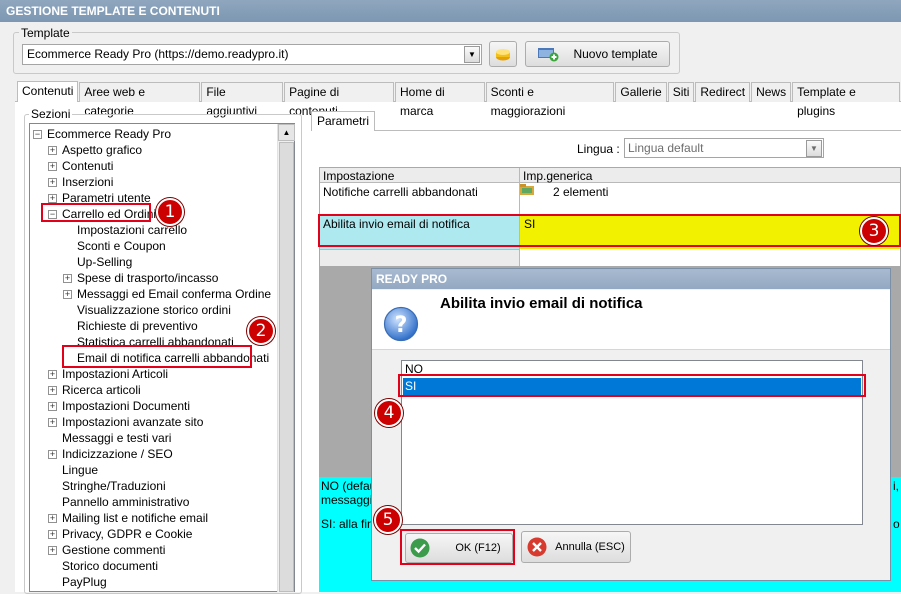 This screenshot has height=594, width=901. I want to click on tree-item: + Inserzioni, so click(80, 182).